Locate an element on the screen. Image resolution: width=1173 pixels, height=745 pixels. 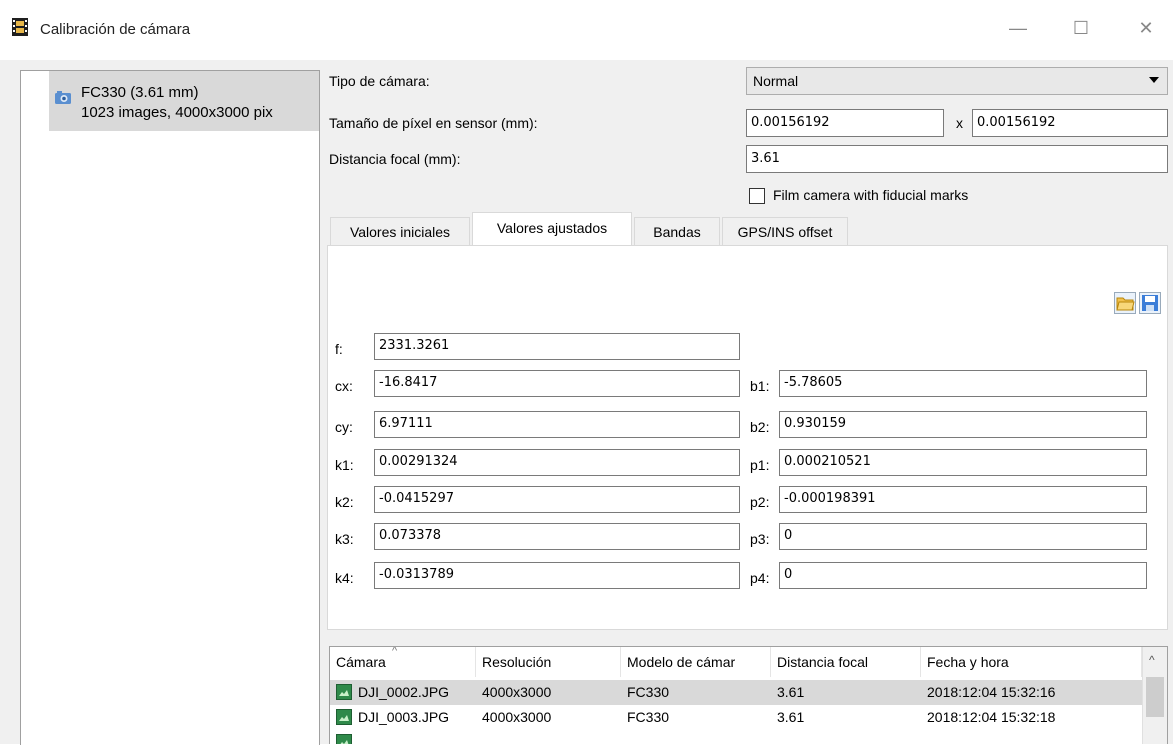
param-label-cx: cx: is located at coordinates (344, 386).